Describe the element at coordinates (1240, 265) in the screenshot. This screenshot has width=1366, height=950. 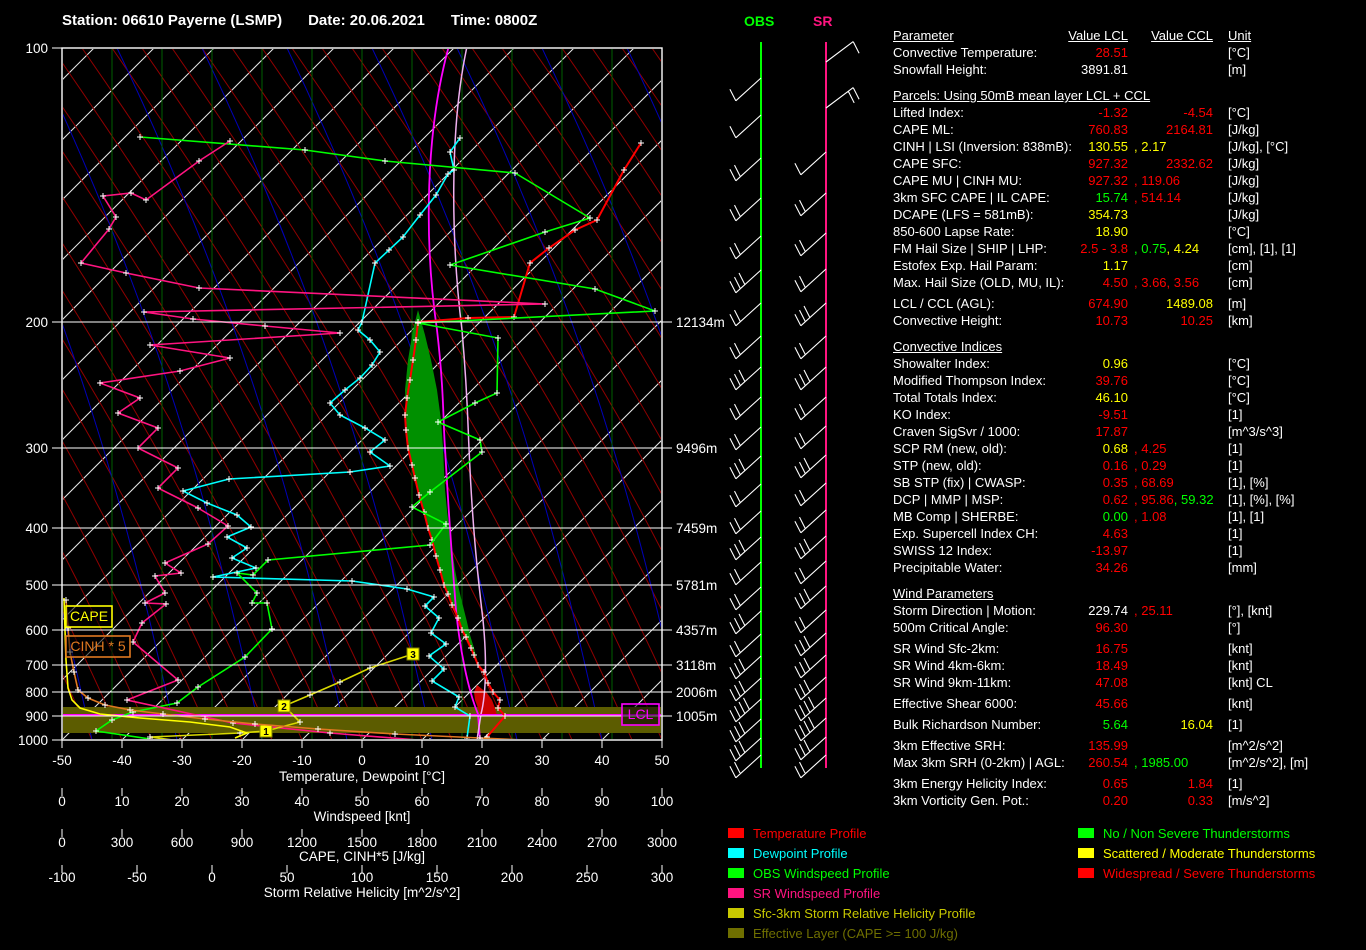
I see `parameter-unit: [cm]` at that location.